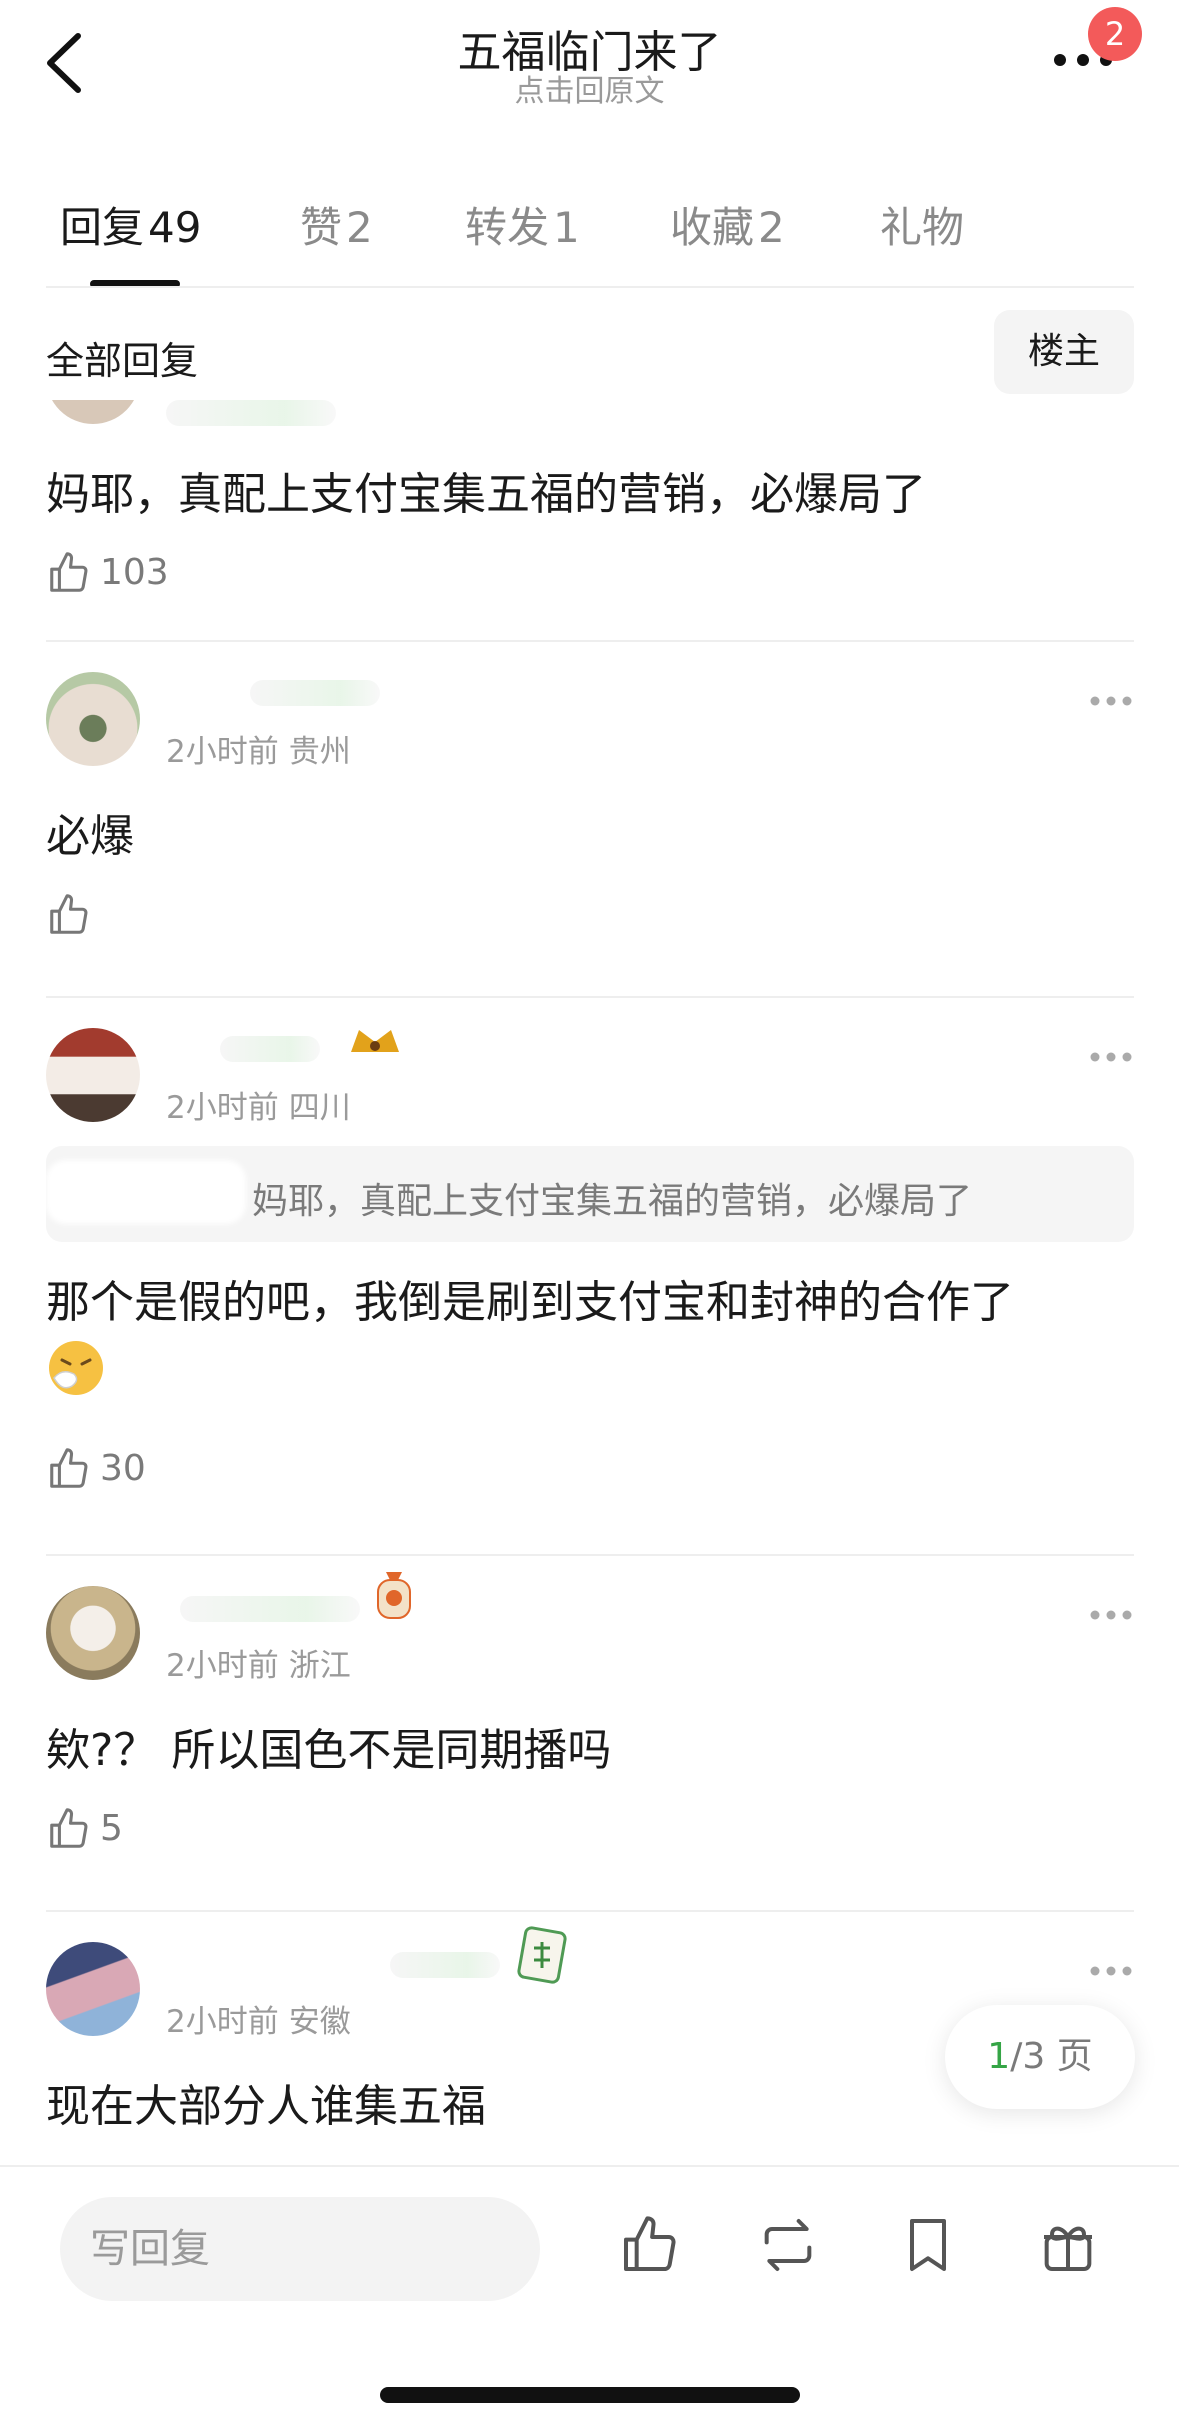 The width and height of the screenshot is (1179, 2418). I want to click on quoted-text: 妈耶，真配上支付宝集五福的营销，必爆局了, so click(612, 1201).